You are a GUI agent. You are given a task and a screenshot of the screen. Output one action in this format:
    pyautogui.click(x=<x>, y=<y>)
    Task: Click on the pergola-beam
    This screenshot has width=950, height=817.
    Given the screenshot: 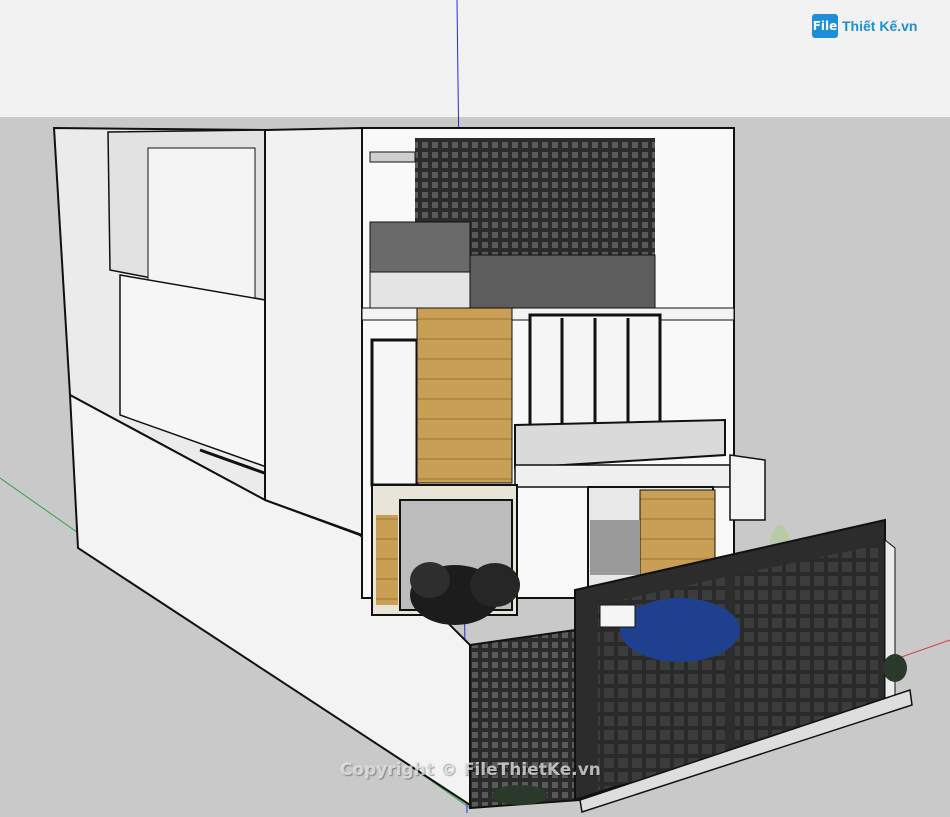 What is the action you would take?
    pyautogui.click(x=392, y=157)
    